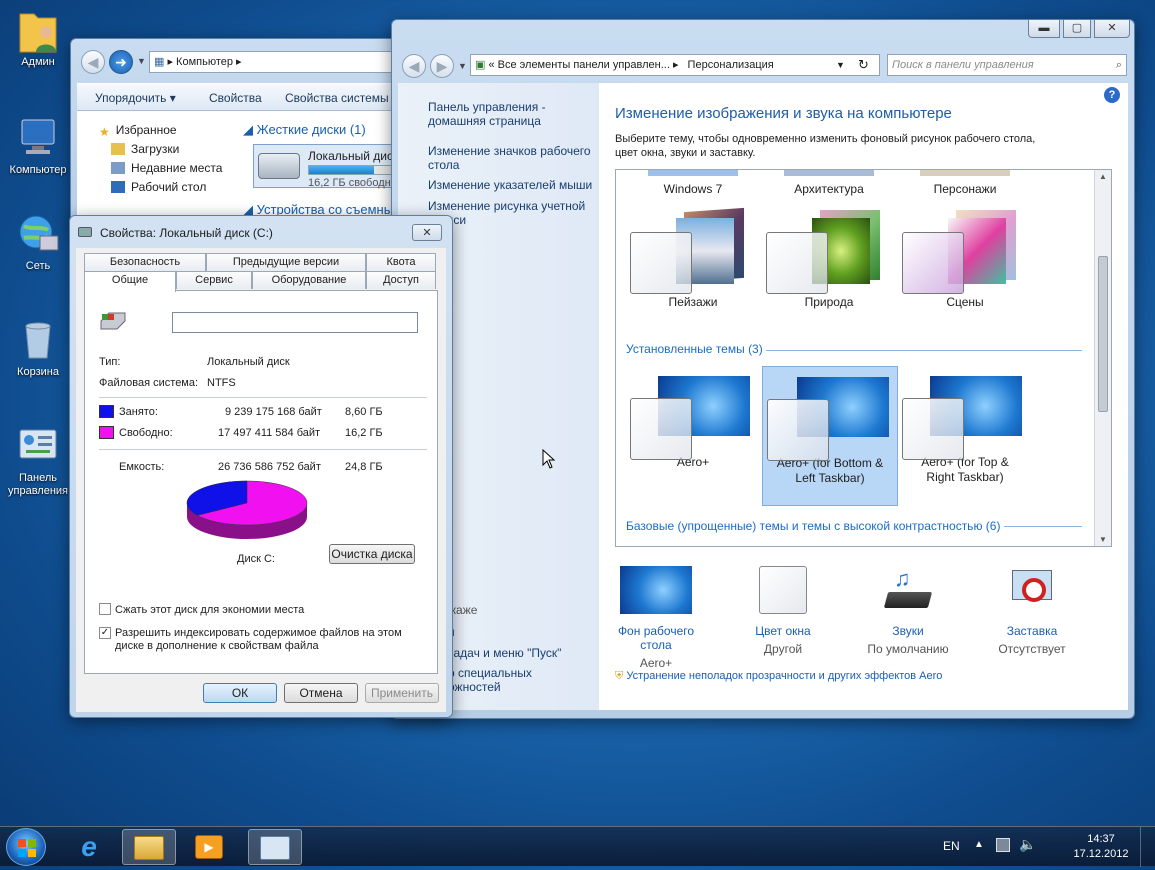 The width and height of the screenshot is (1155, 870). Describe the element at coordinates (693, 183) in the screenshot. I see `theme-windows7: Windows 7` at that location.